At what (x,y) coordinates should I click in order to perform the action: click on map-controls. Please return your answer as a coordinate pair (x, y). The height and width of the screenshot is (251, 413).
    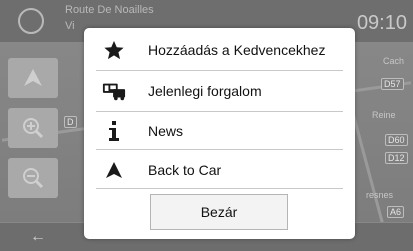
    Looking at the image, I should click on (33, 129).